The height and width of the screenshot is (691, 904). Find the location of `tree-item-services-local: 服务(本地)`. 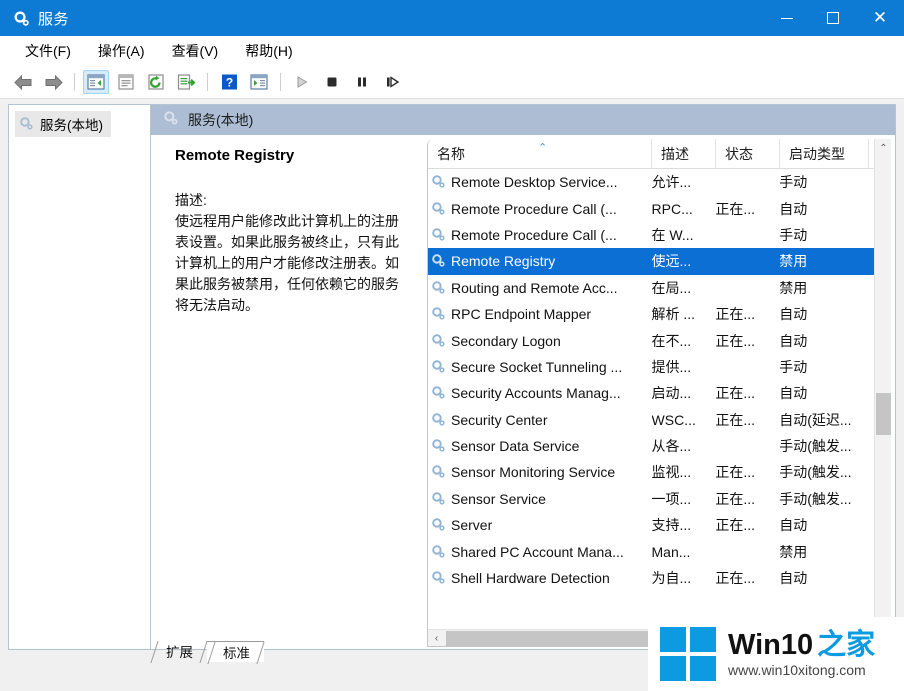

tree-item-services-local: 服务(本地) is located at coordinates (63, 124).